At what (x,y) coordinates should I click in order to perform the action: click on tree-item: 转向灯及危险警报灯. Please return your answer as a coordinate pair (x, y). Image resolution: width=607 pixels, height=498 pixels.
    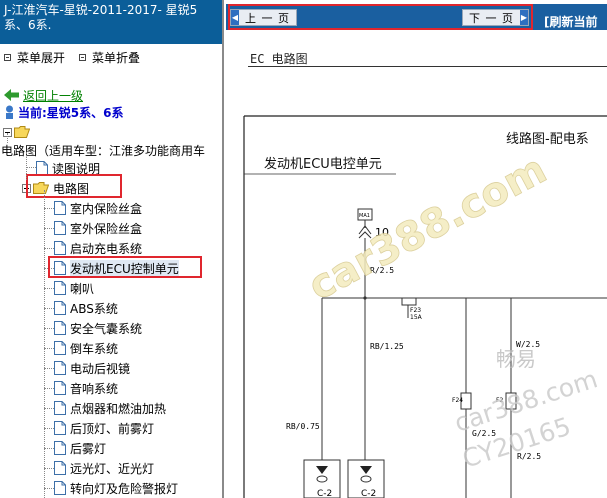
    Looking at the image, I should click on (116, 488).